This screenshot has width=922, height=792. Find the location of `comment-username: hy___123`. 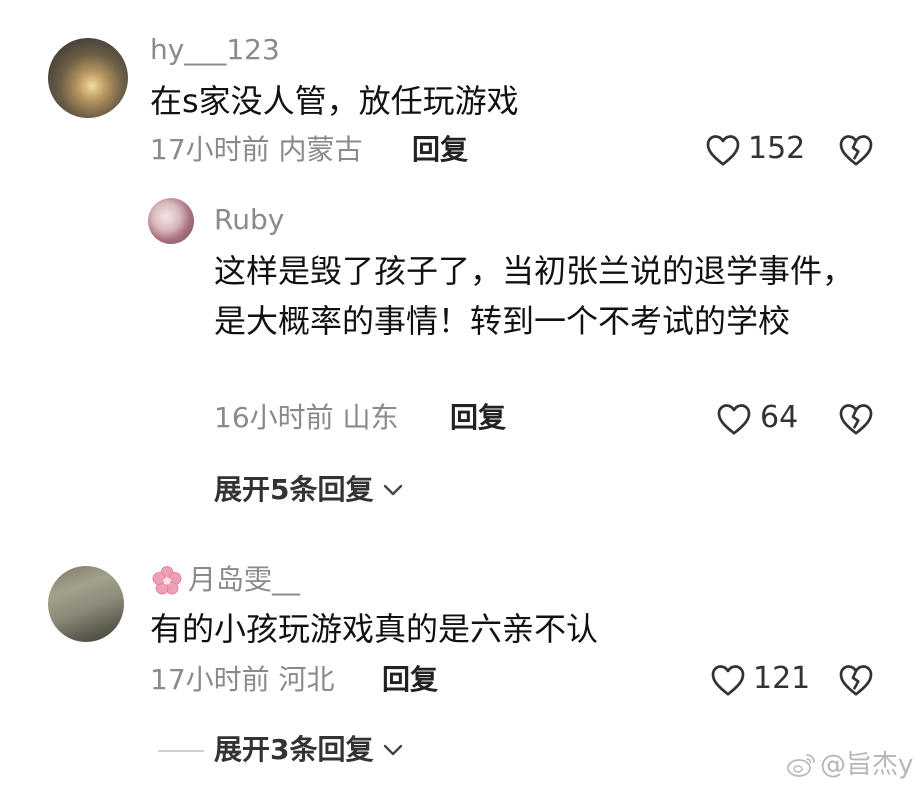

comment-username: hy___123 is located at coordinates (215, 50).